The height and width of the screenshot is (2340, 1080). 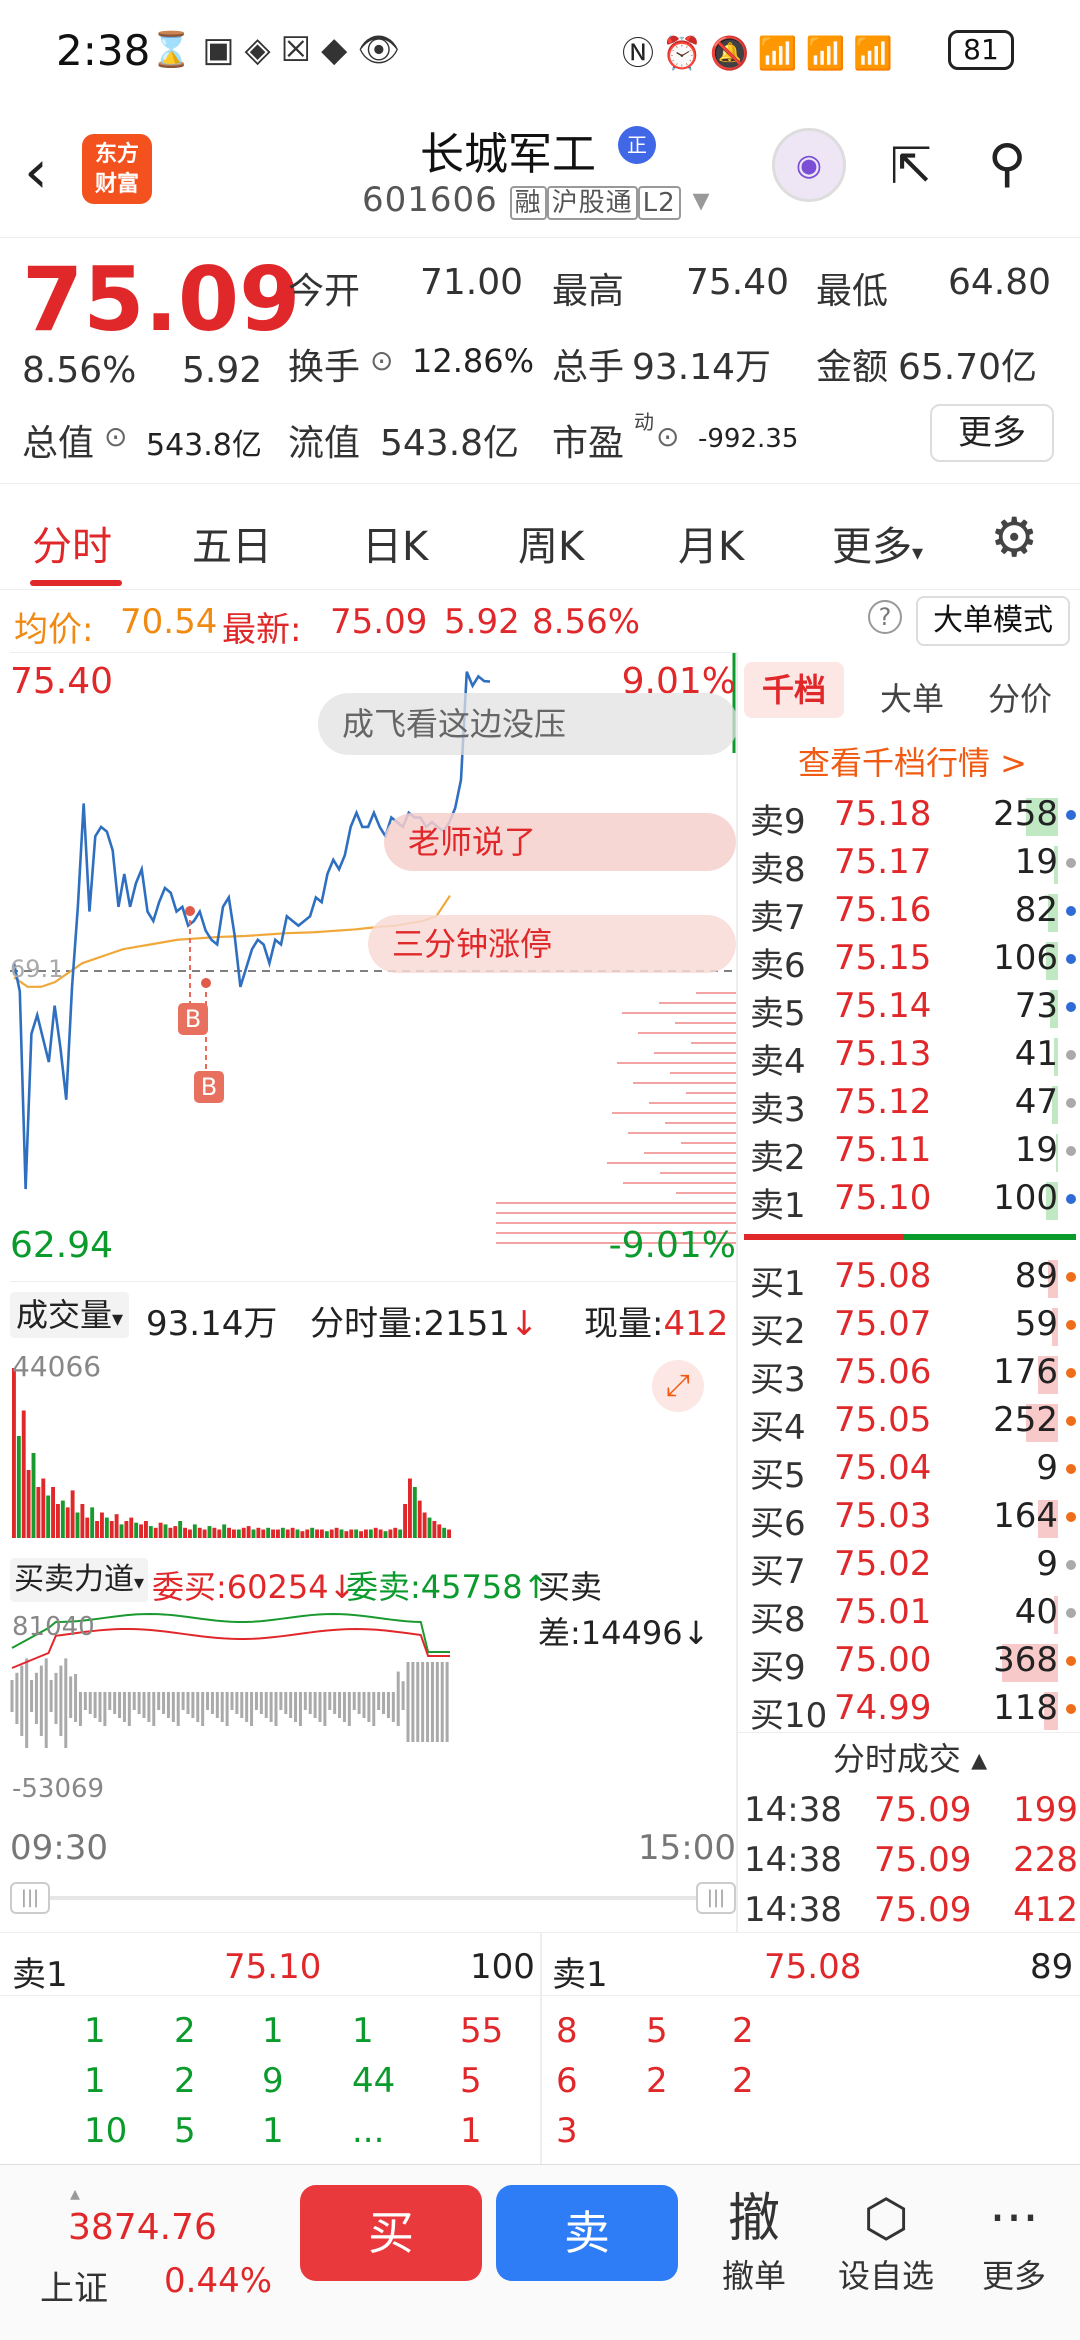 What do you see at coordinates (30, 1898) in the screenshot?
I see `scroll-handle-left: |||` at bounding box center [30, 1898].